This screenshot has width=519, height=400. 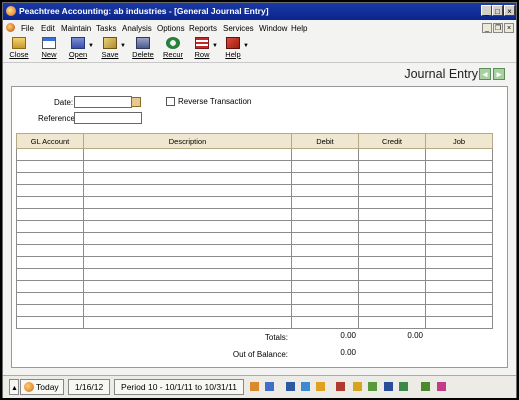 I want to click on email-icon, so click(x=269, y=386).